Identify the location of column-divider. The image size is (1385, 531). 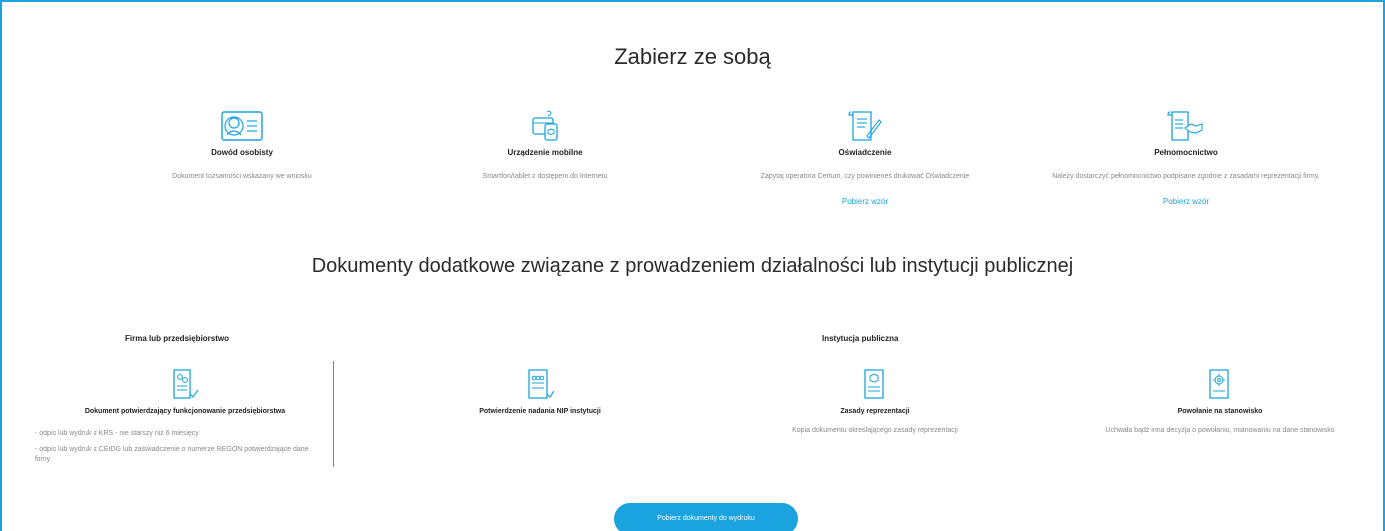
(333, 414).